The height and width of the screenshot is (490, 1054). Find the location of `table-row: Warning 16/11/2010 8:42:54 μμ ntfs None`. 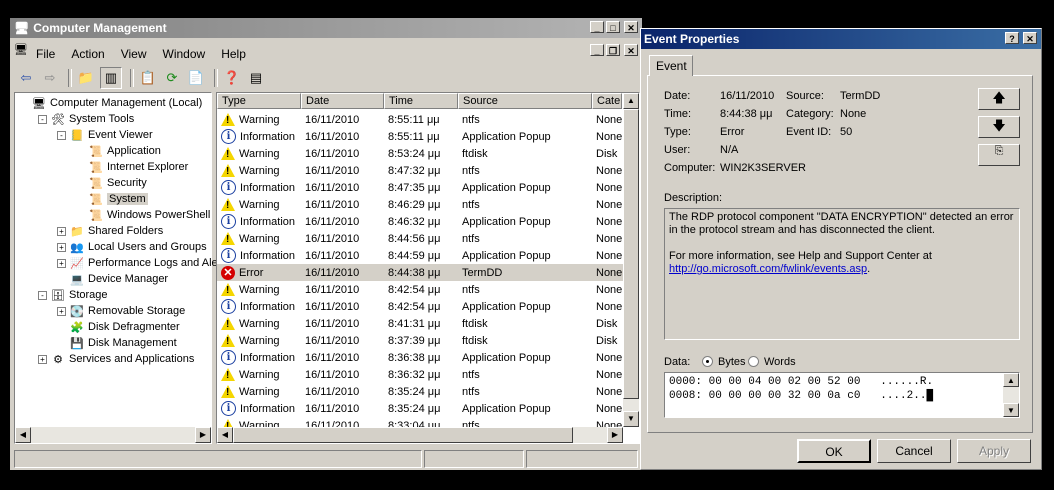

table-row: Warning 16/11/2010 8:42:54 μμ ntfs None is located at coordinates (420, 289).